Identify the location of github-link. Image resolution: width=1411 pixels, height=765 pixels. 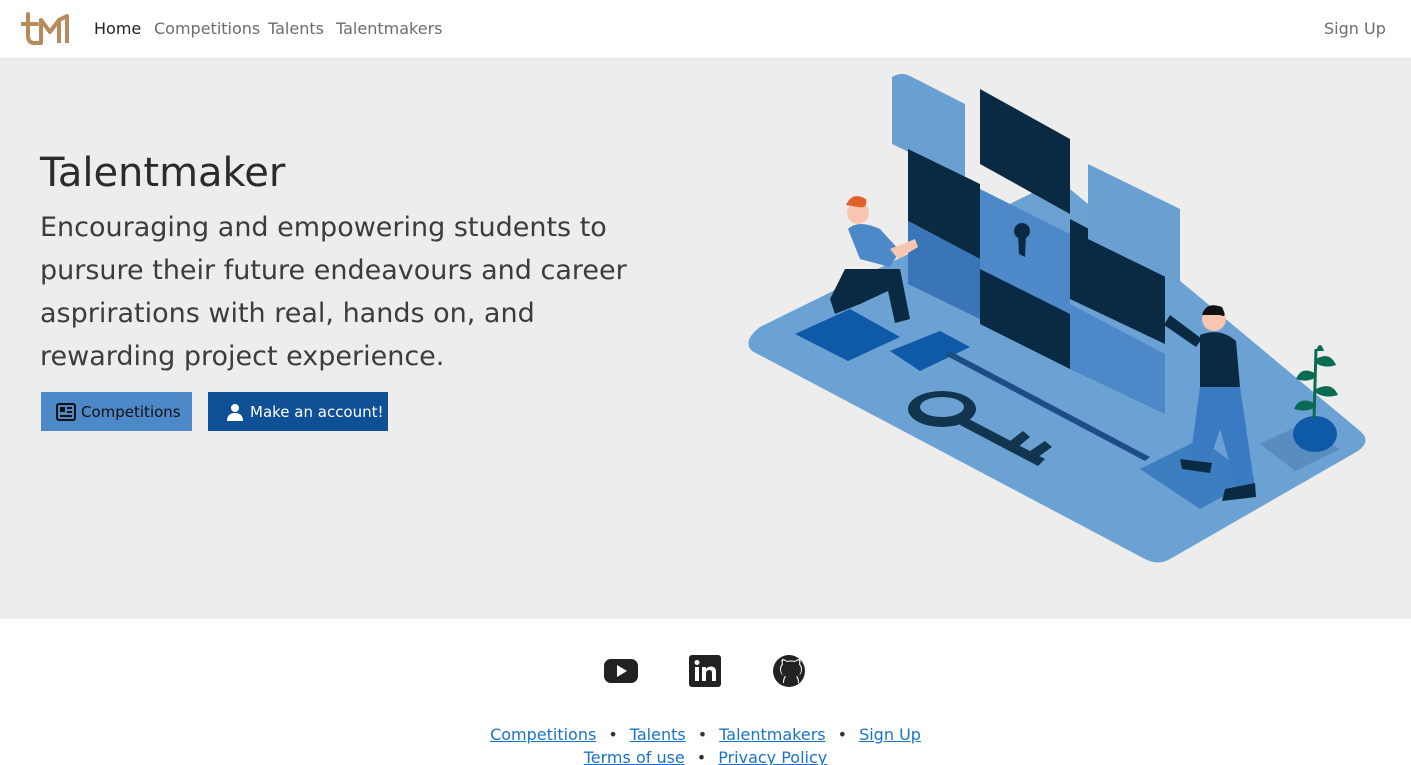
(789, 671).